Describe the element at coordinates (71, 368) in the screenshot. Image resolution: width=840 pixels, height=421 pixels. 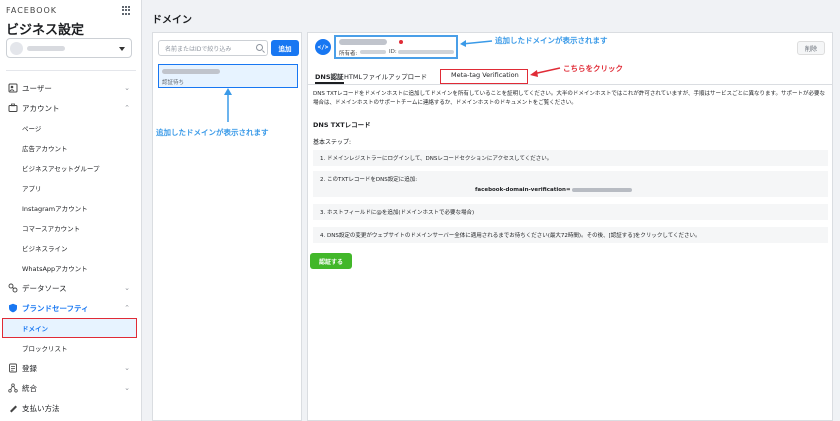
I see `nav-registration: 登録 ⌄` at that location.